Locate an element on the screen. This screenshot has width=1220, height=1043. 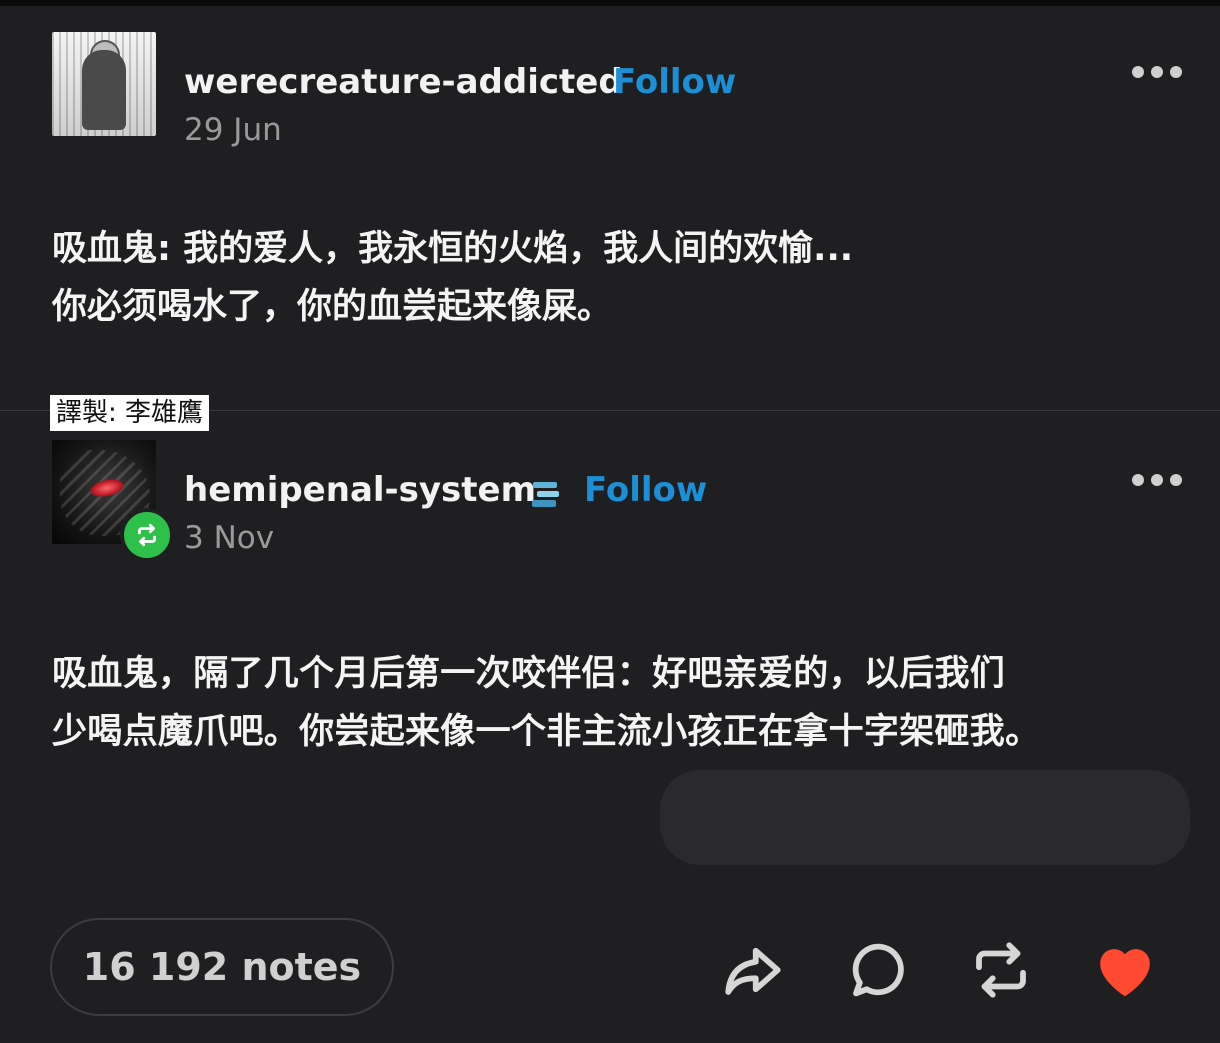
translator-credit: 譯製: 李雄鷹 is located at coordinates (130, 413).